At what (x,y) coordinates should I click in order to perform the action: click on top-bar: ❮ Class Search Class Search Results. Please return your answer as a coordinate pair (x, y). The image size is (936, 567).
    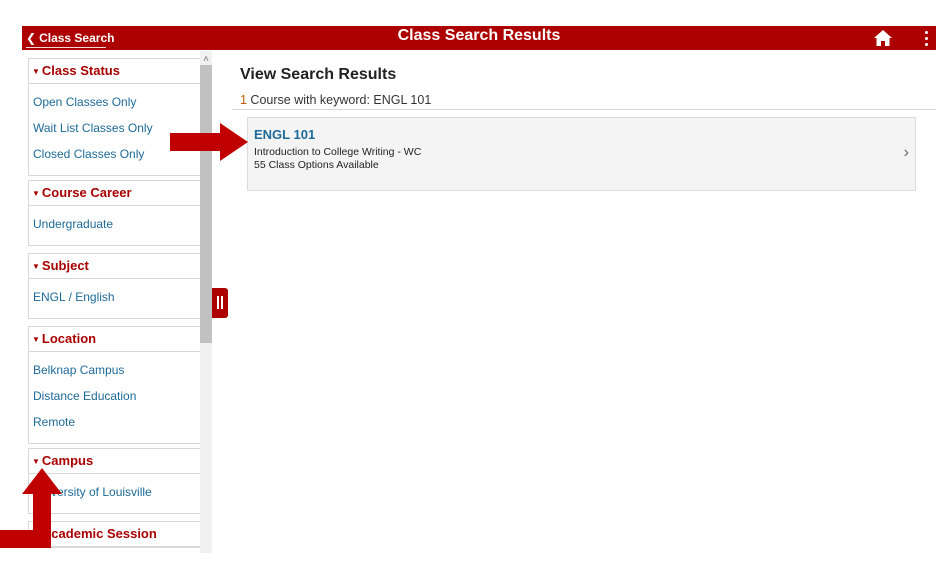
    Looking at the image, I should click on (479, 38).